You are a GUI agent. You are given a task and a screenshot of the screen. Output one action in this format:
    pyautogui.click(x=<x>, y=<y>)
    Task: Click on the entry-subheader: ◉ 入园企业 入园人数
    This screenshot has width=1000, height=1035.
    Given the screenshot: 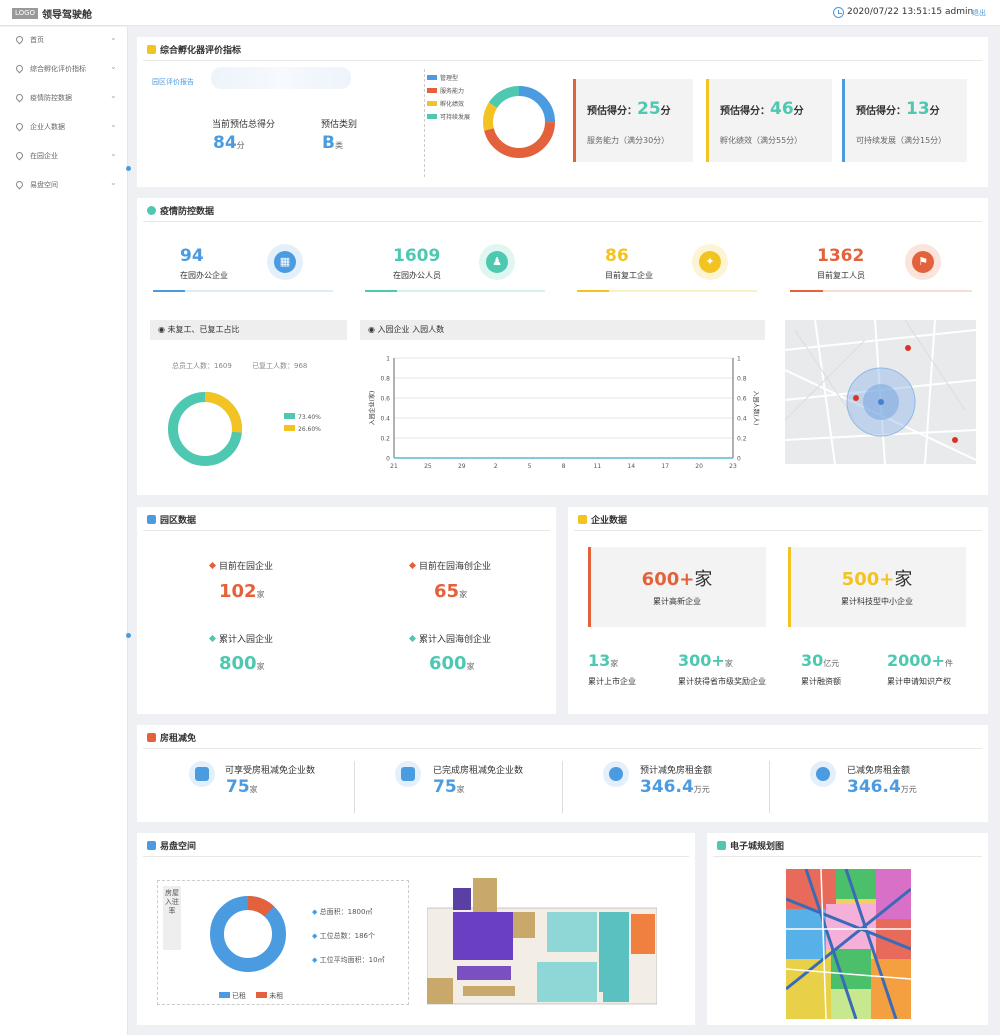 What is the action you would take?
    pyautogui.click(x=562, y=330)
    